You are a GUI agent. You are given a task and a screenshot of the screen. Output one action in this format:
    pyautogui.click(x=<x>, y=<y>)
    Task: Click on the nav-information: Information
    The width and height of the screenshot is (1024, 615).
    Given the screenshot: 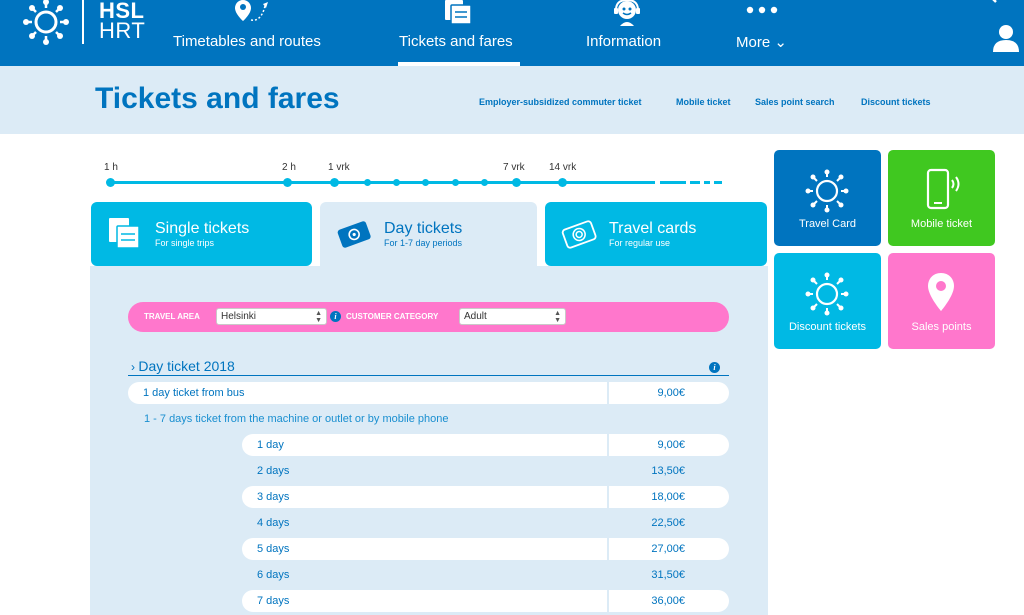 What is the action you would take?
    pyautogui.click(x=631, y=33)
    